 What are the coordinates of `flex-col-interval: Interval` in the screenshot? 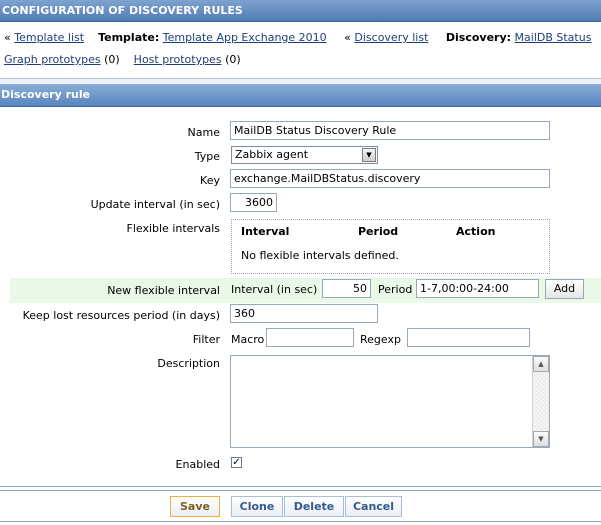 It's located at (265, 231).